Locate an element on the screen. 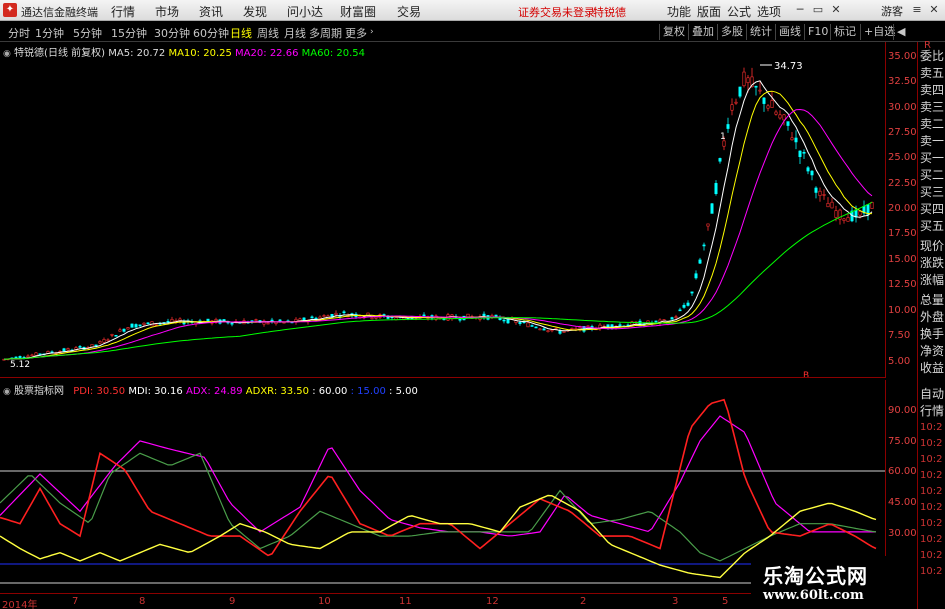 The height and width of the screenshot is (609, 945). overlay-button: 叠加 is located at coordinates (702, 32).